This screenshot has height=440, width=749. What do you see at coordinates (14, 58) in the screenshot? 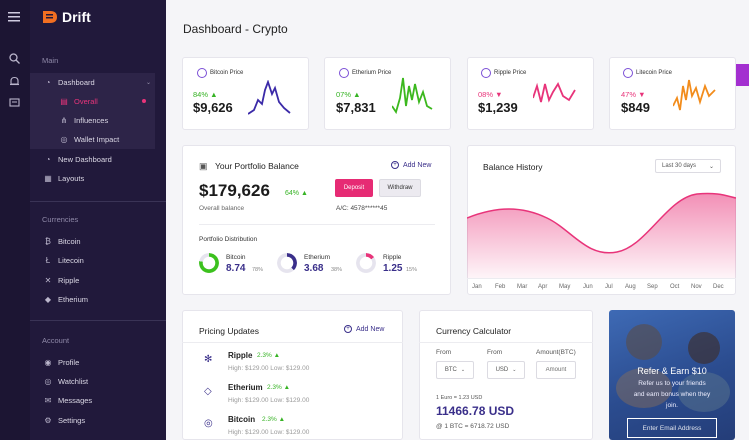
I see `search-icon` at bounding box center [14, 58].